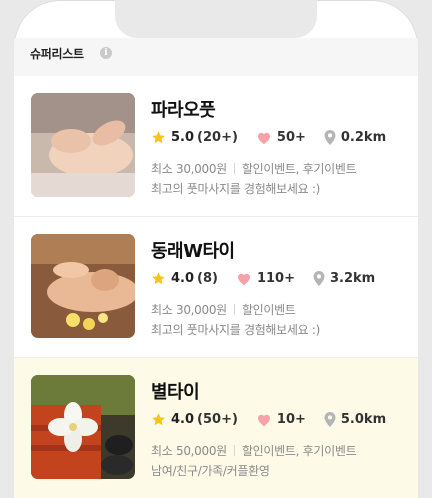  Describe the element at coordinates (183, 137) in the screenshot. I see `rating-value: 5.0` at that location.